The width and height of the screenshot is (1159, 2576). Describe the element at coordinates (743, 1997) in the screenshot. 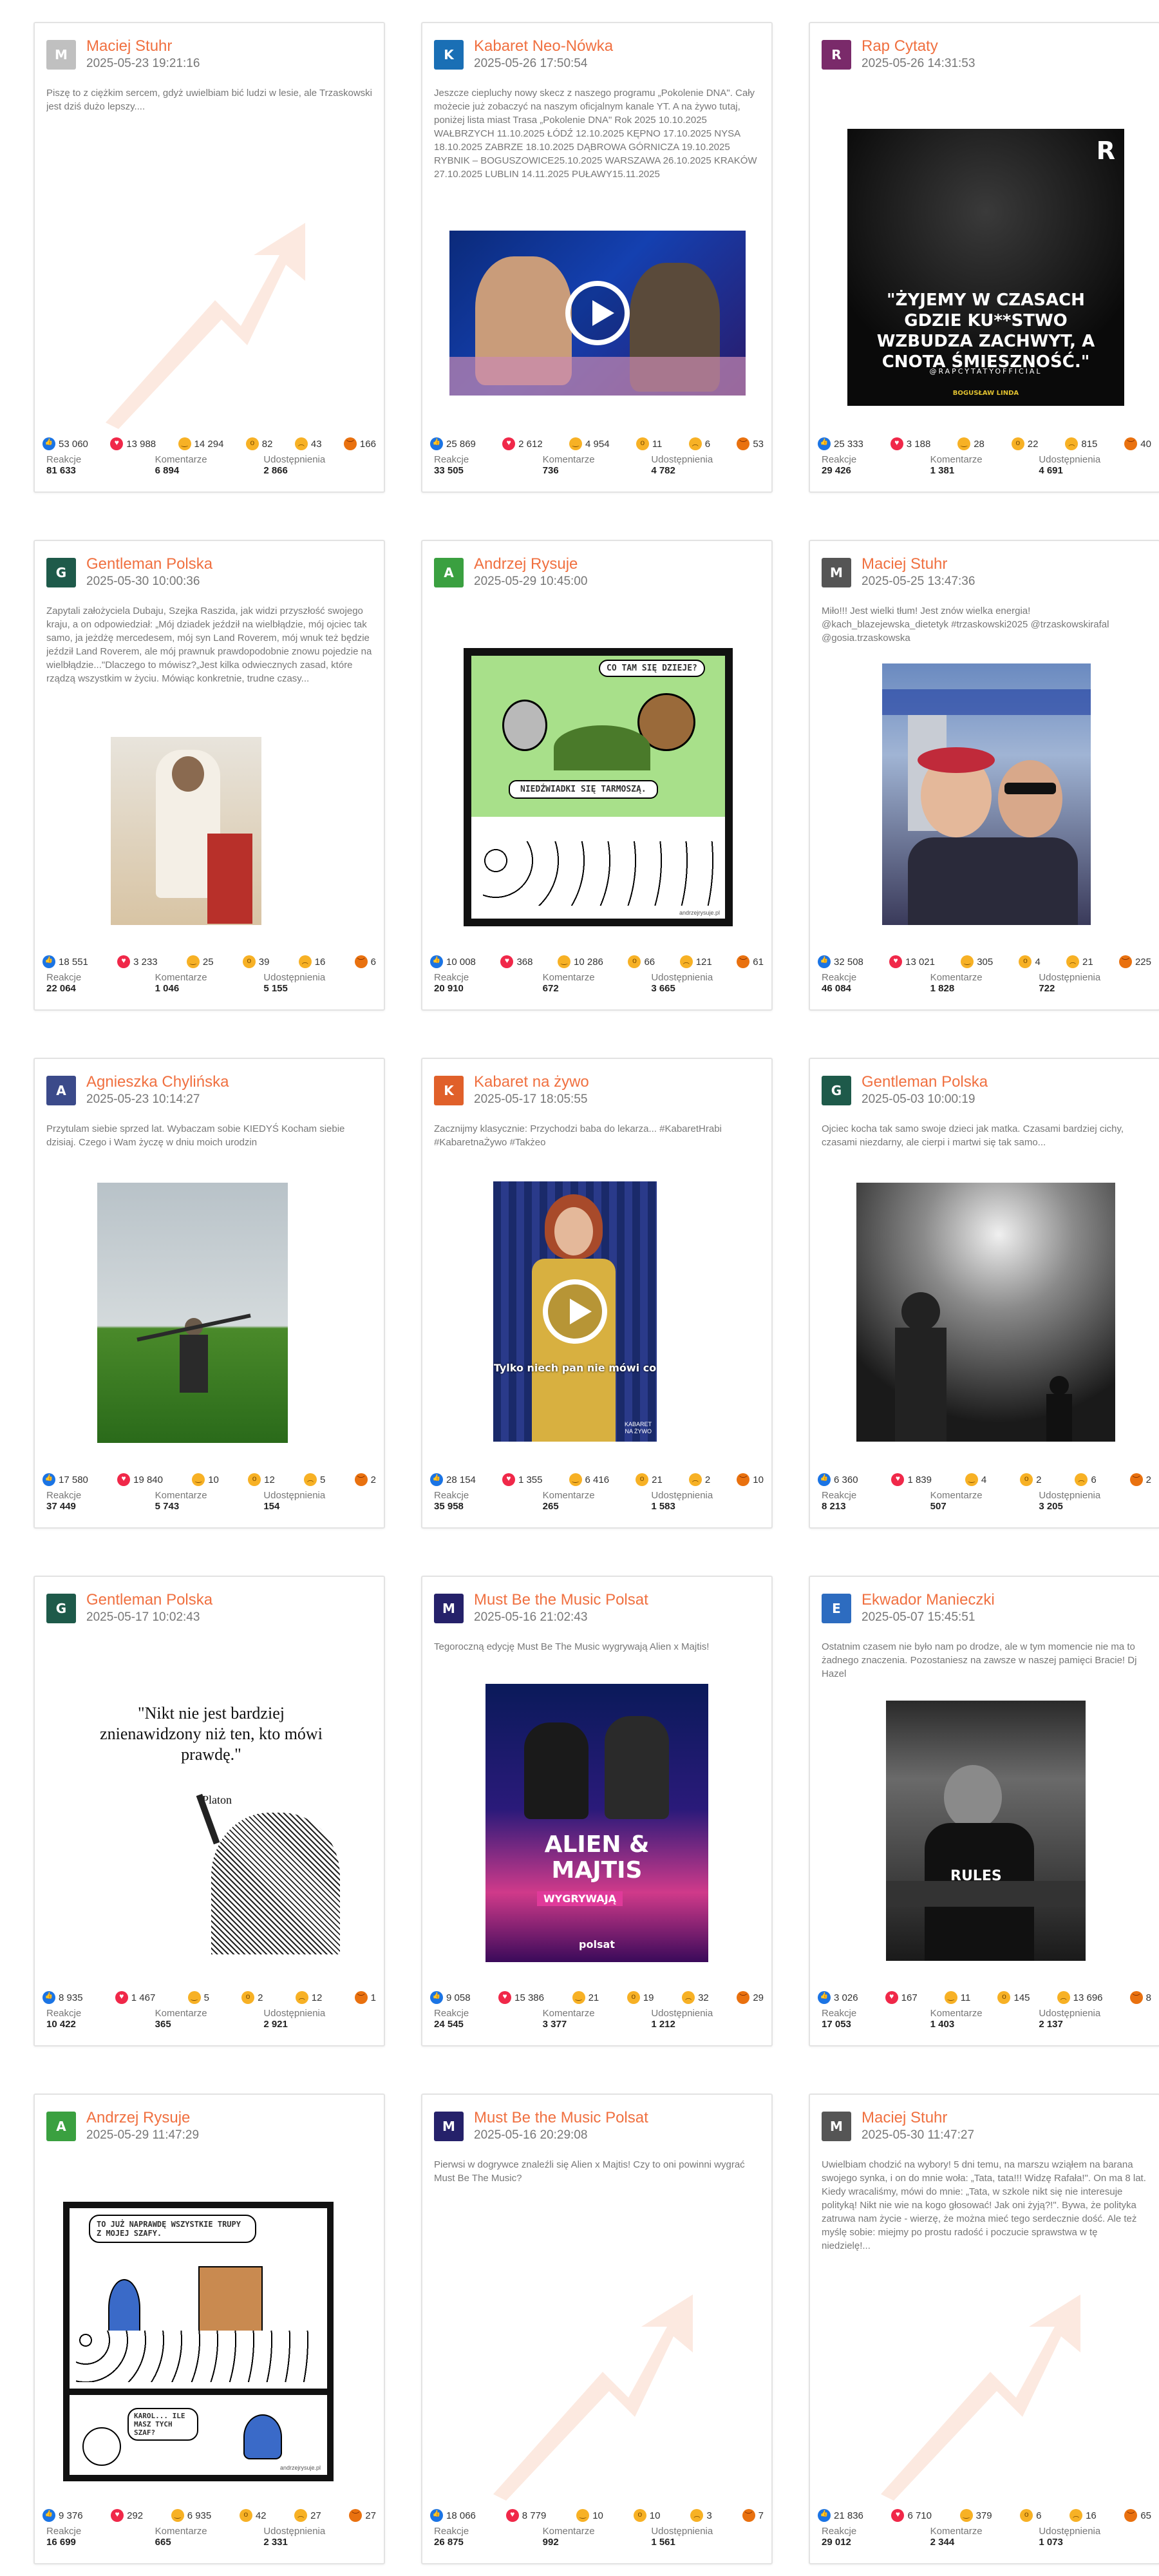

I see `angry-icon` at that location.